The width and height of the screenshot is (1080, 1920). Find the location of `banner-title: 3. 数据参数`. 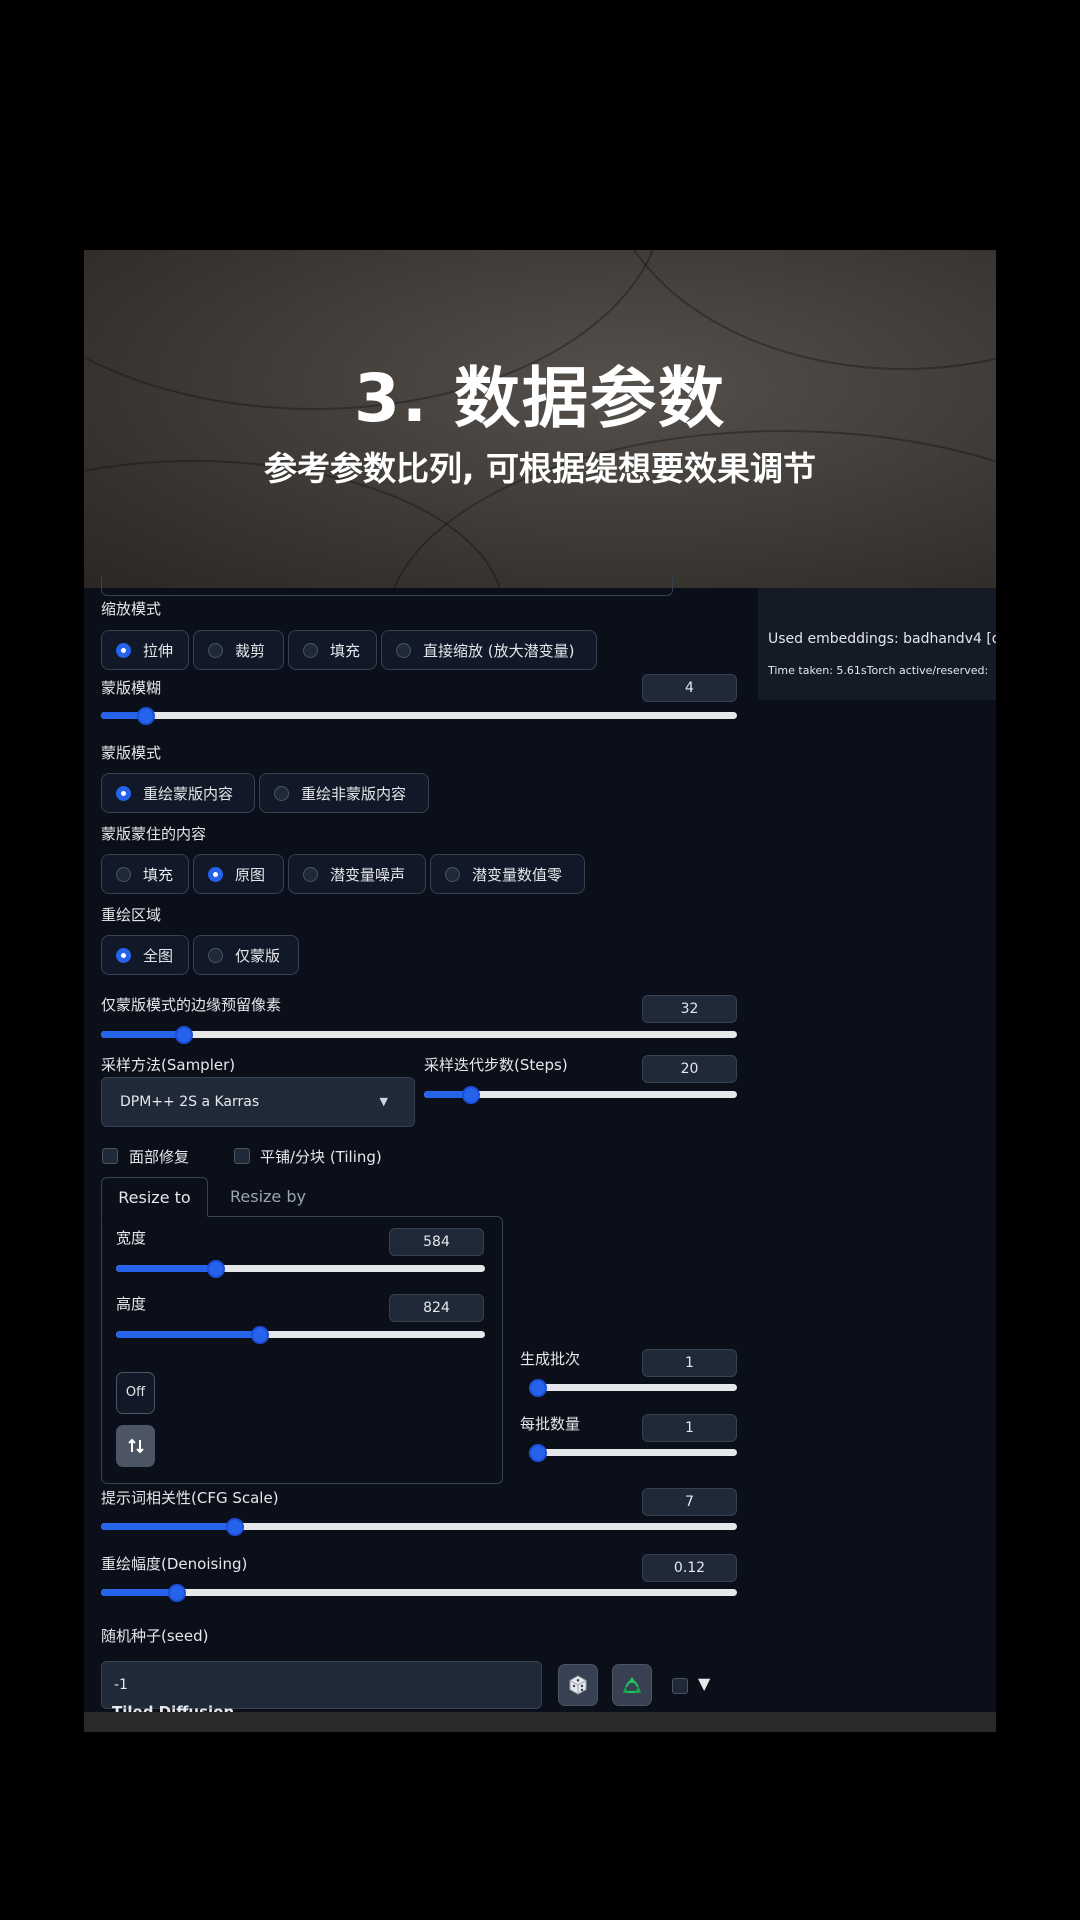

banner-title: 3. 数据参数 is located at coordinates (540, 398).